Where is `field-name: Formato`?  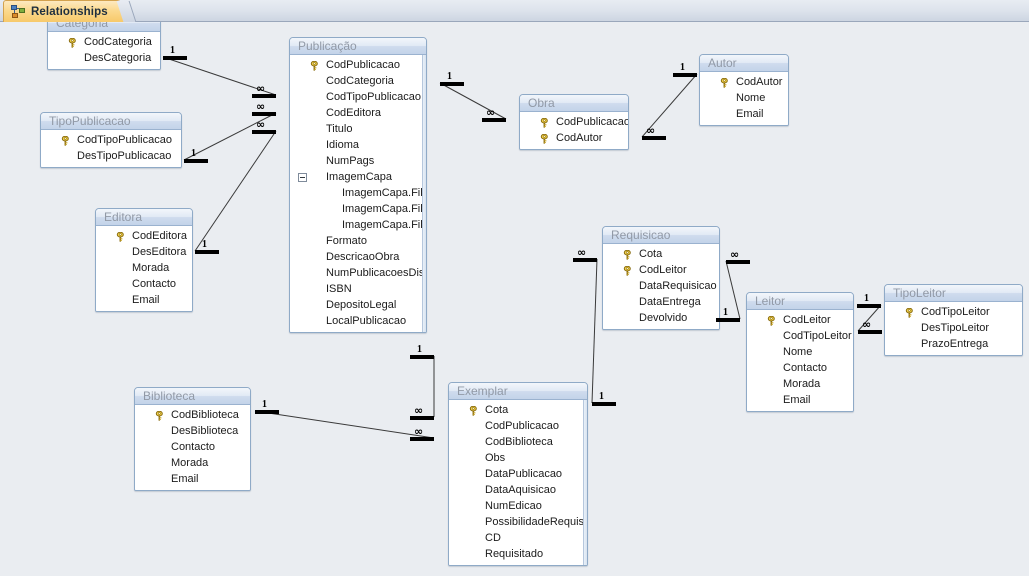
field-name: Formato is located at coordinates (346, 241).